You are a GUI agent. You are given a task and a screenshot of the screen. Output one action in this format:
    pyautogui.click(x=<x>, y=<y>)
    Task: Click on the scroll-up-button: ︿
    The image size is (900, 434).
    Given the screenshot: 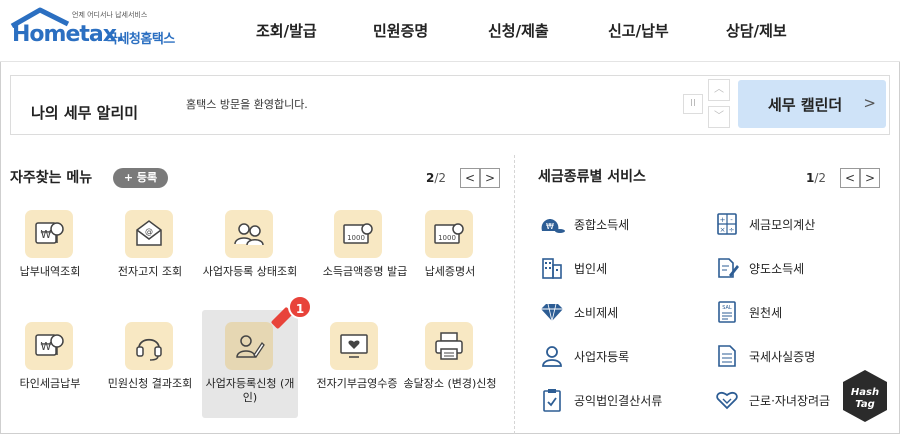 What is the action you would take?
    pyautogui.click(x=719, y=90)
    